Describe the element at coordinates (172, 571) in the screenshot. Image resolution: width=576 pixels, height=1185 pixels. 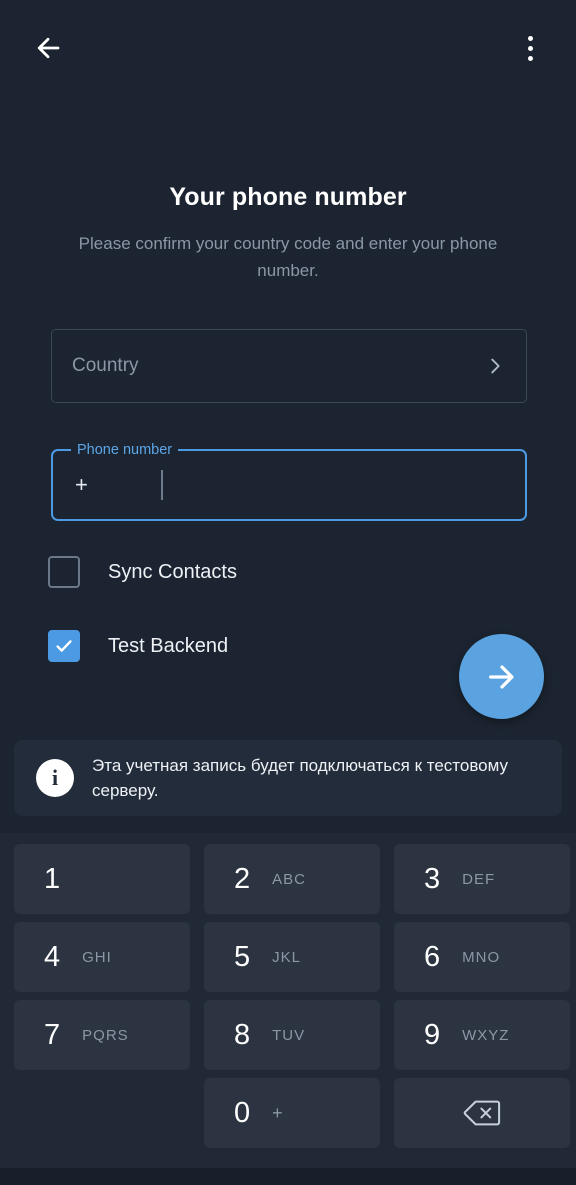
I see `sync-contacts-label: Sync Contacts` at that location.